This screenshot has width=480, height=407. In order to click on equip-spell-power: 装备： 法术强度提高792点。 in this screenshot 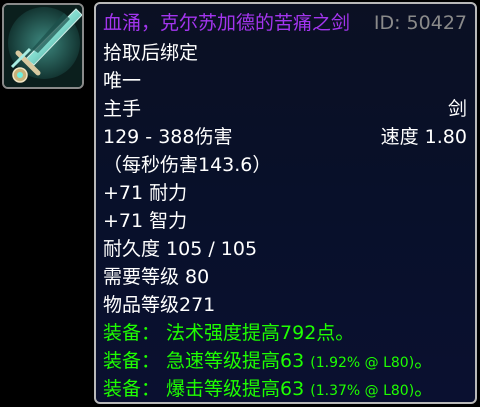, I will do `click(229, 333)`.